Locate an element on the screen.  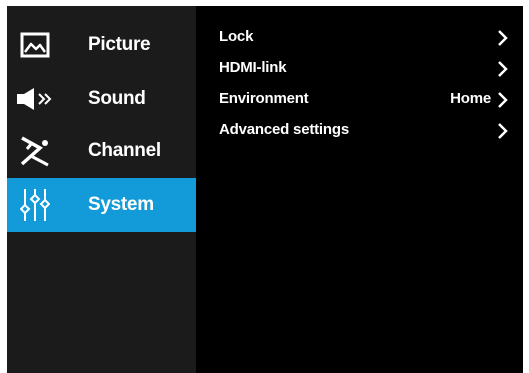
sidebar-item-label: System is located at coordinates (121, 204).